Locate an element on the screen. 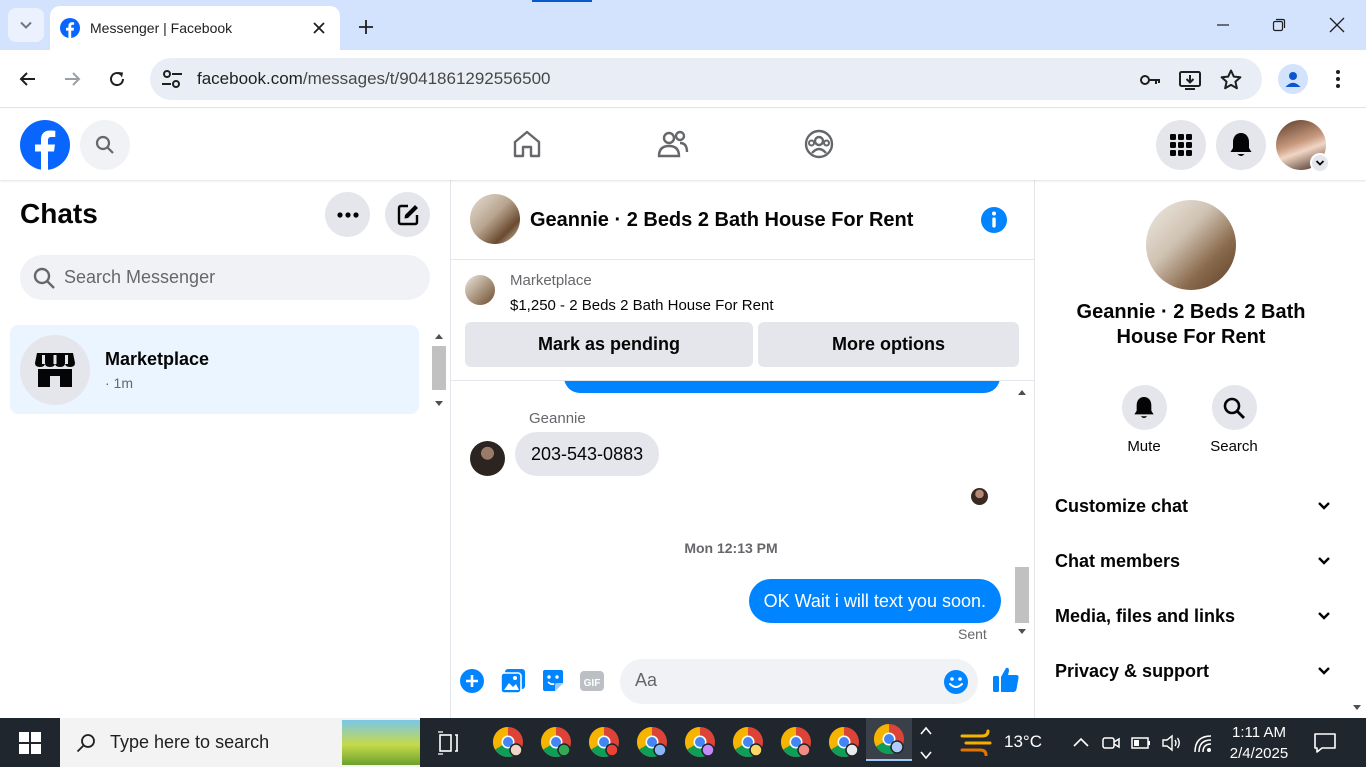  chats-options-button is located at coordinates (347, 214).